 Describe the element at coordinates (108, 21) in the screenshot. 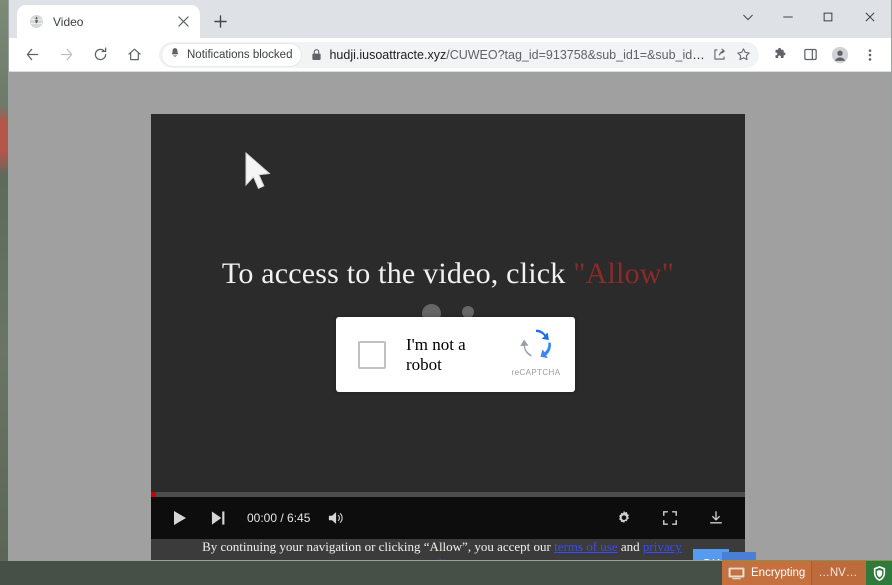

I see `browser-tab-video: Video` at that location.